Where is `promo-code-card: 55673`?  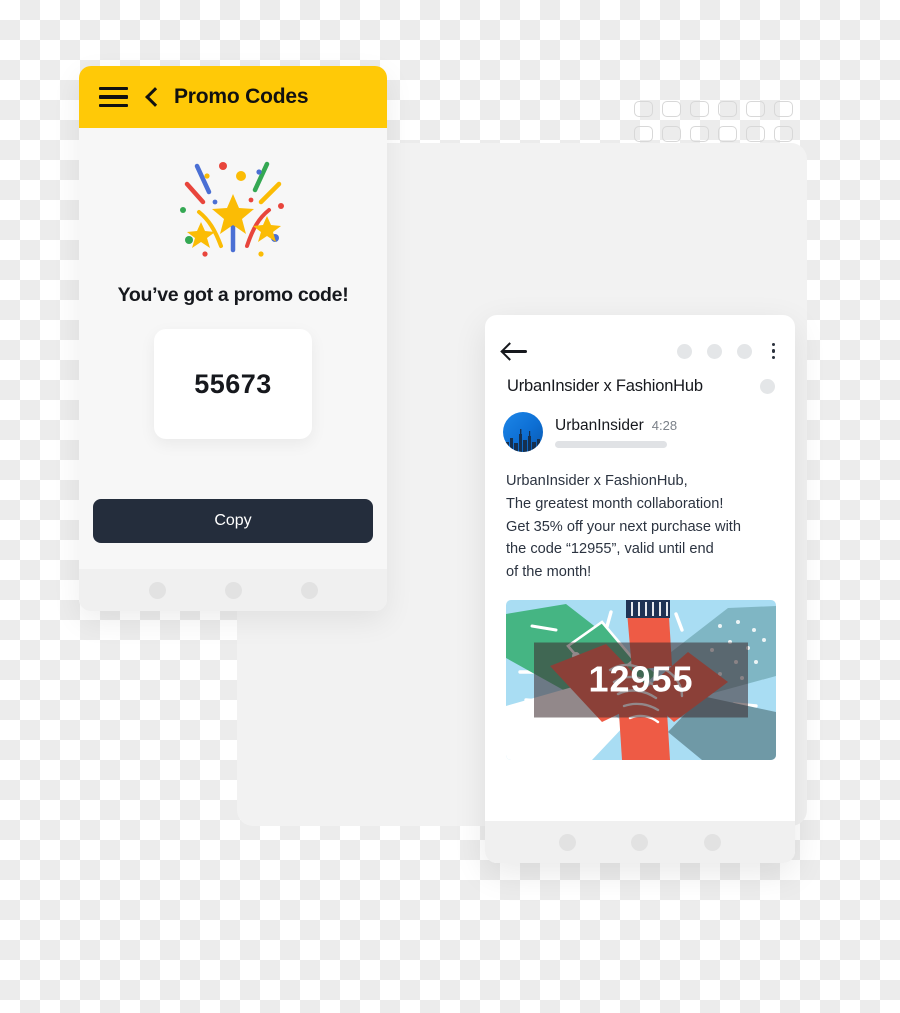
promo-code-card: 55673 is located at coordinates (233, 384).